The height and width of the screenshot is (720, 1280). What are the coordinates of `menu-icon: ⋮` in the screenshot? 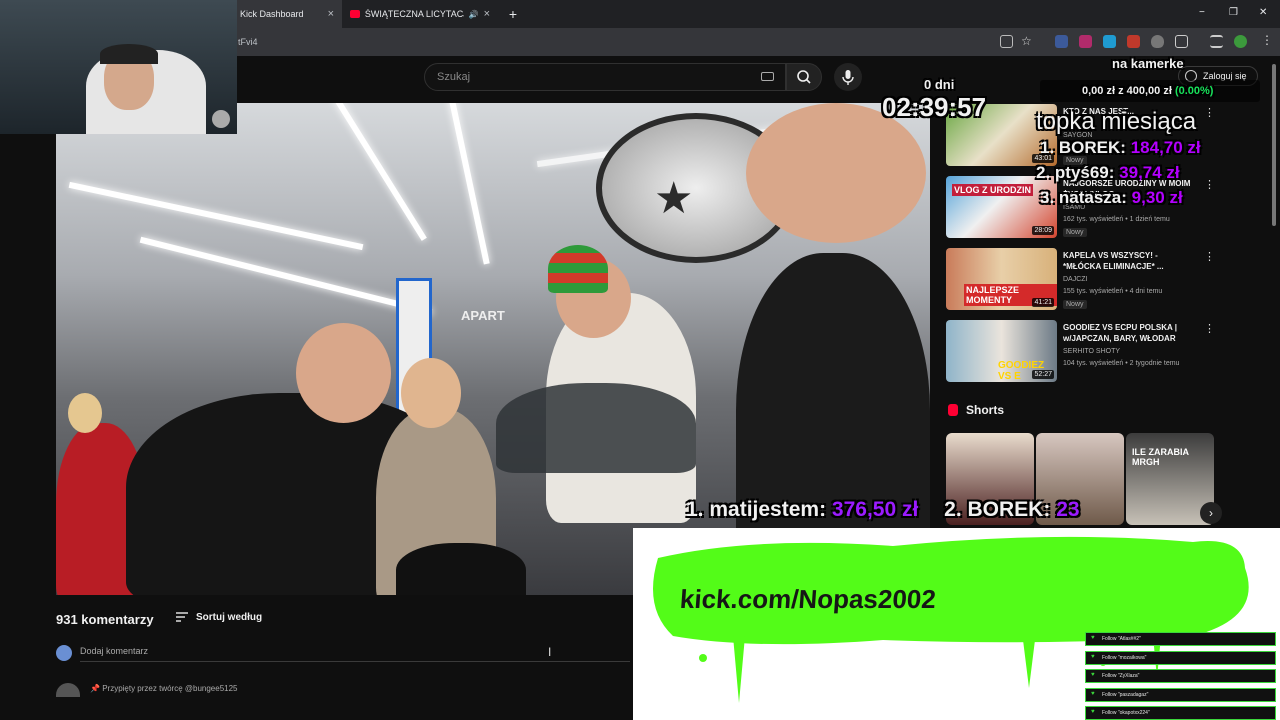 It's located at (1267, 40).